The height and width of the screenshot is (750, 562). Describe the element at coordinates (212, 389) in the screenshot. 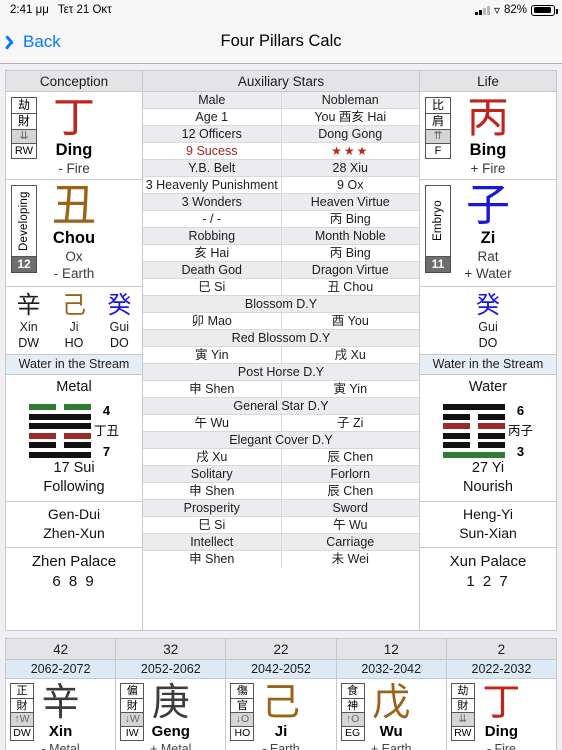

I see `auxiliary-star-left: 申 Shen` at that location.